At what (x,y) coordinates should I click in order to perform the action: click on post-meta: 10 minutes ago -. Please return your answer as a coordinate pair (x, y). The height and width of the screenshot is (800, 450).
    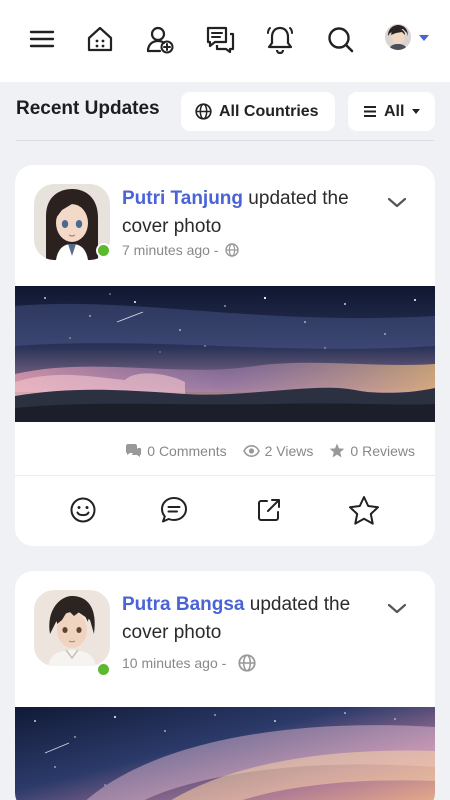
    Looking at the image, I should click on (189, 663).